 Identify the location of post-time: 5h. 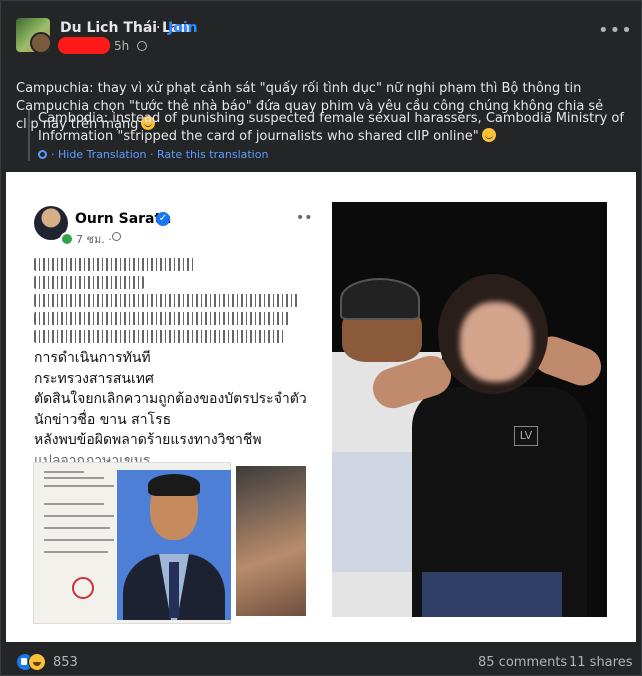
(121, 46).